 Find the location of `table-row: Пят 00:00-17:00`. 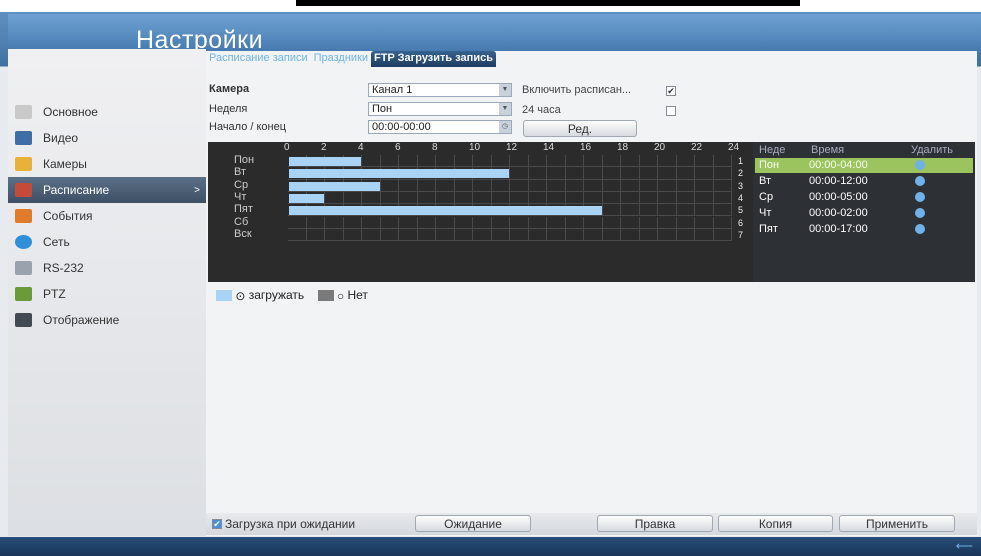

table-row: Пят 00:00-17:00 is located at coordinates (864, 229).